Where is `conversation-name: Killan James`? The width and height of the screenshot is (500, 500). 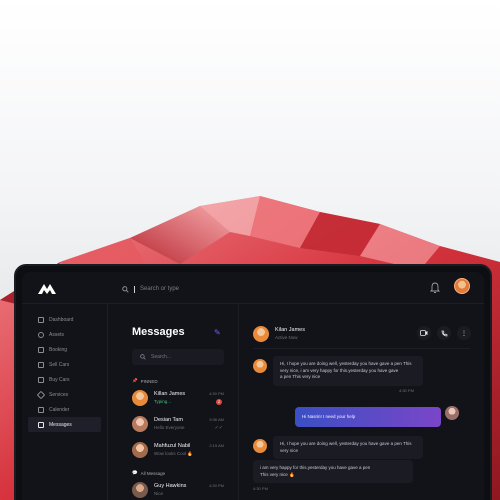 conversation-name: Killan James is located at coordinates (170, 394).